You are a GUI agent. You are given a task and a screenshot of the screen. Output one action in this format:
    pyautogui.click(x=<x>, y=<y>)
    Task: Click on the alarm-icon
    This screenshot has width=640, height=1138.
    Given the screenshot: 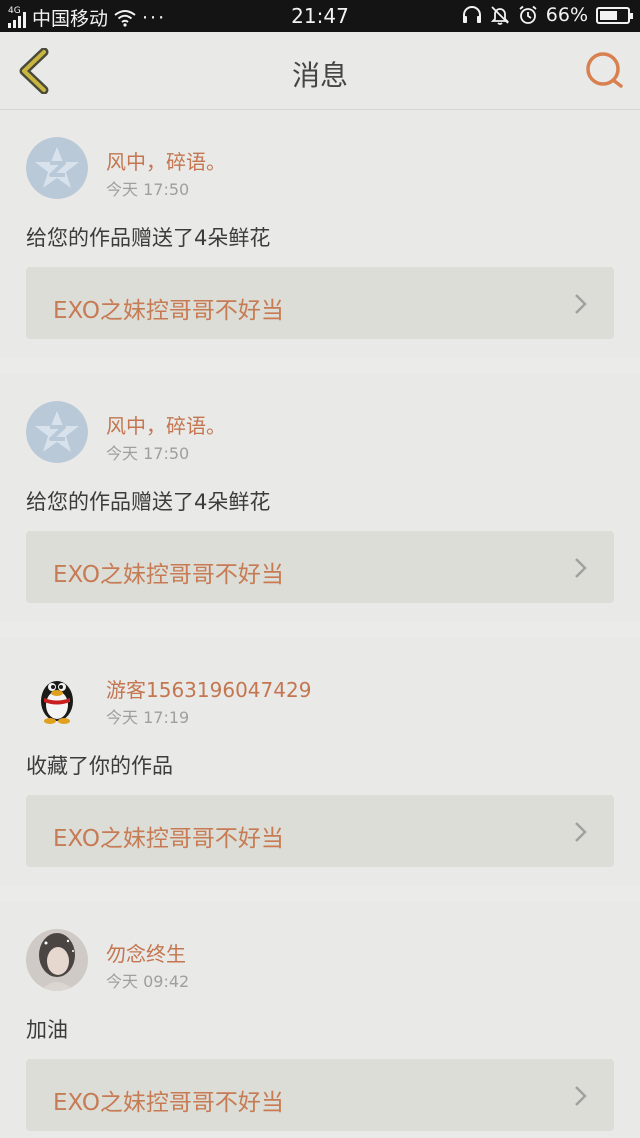 What is the action you would take?
    pyautogui.click(x=528, y=14)
    